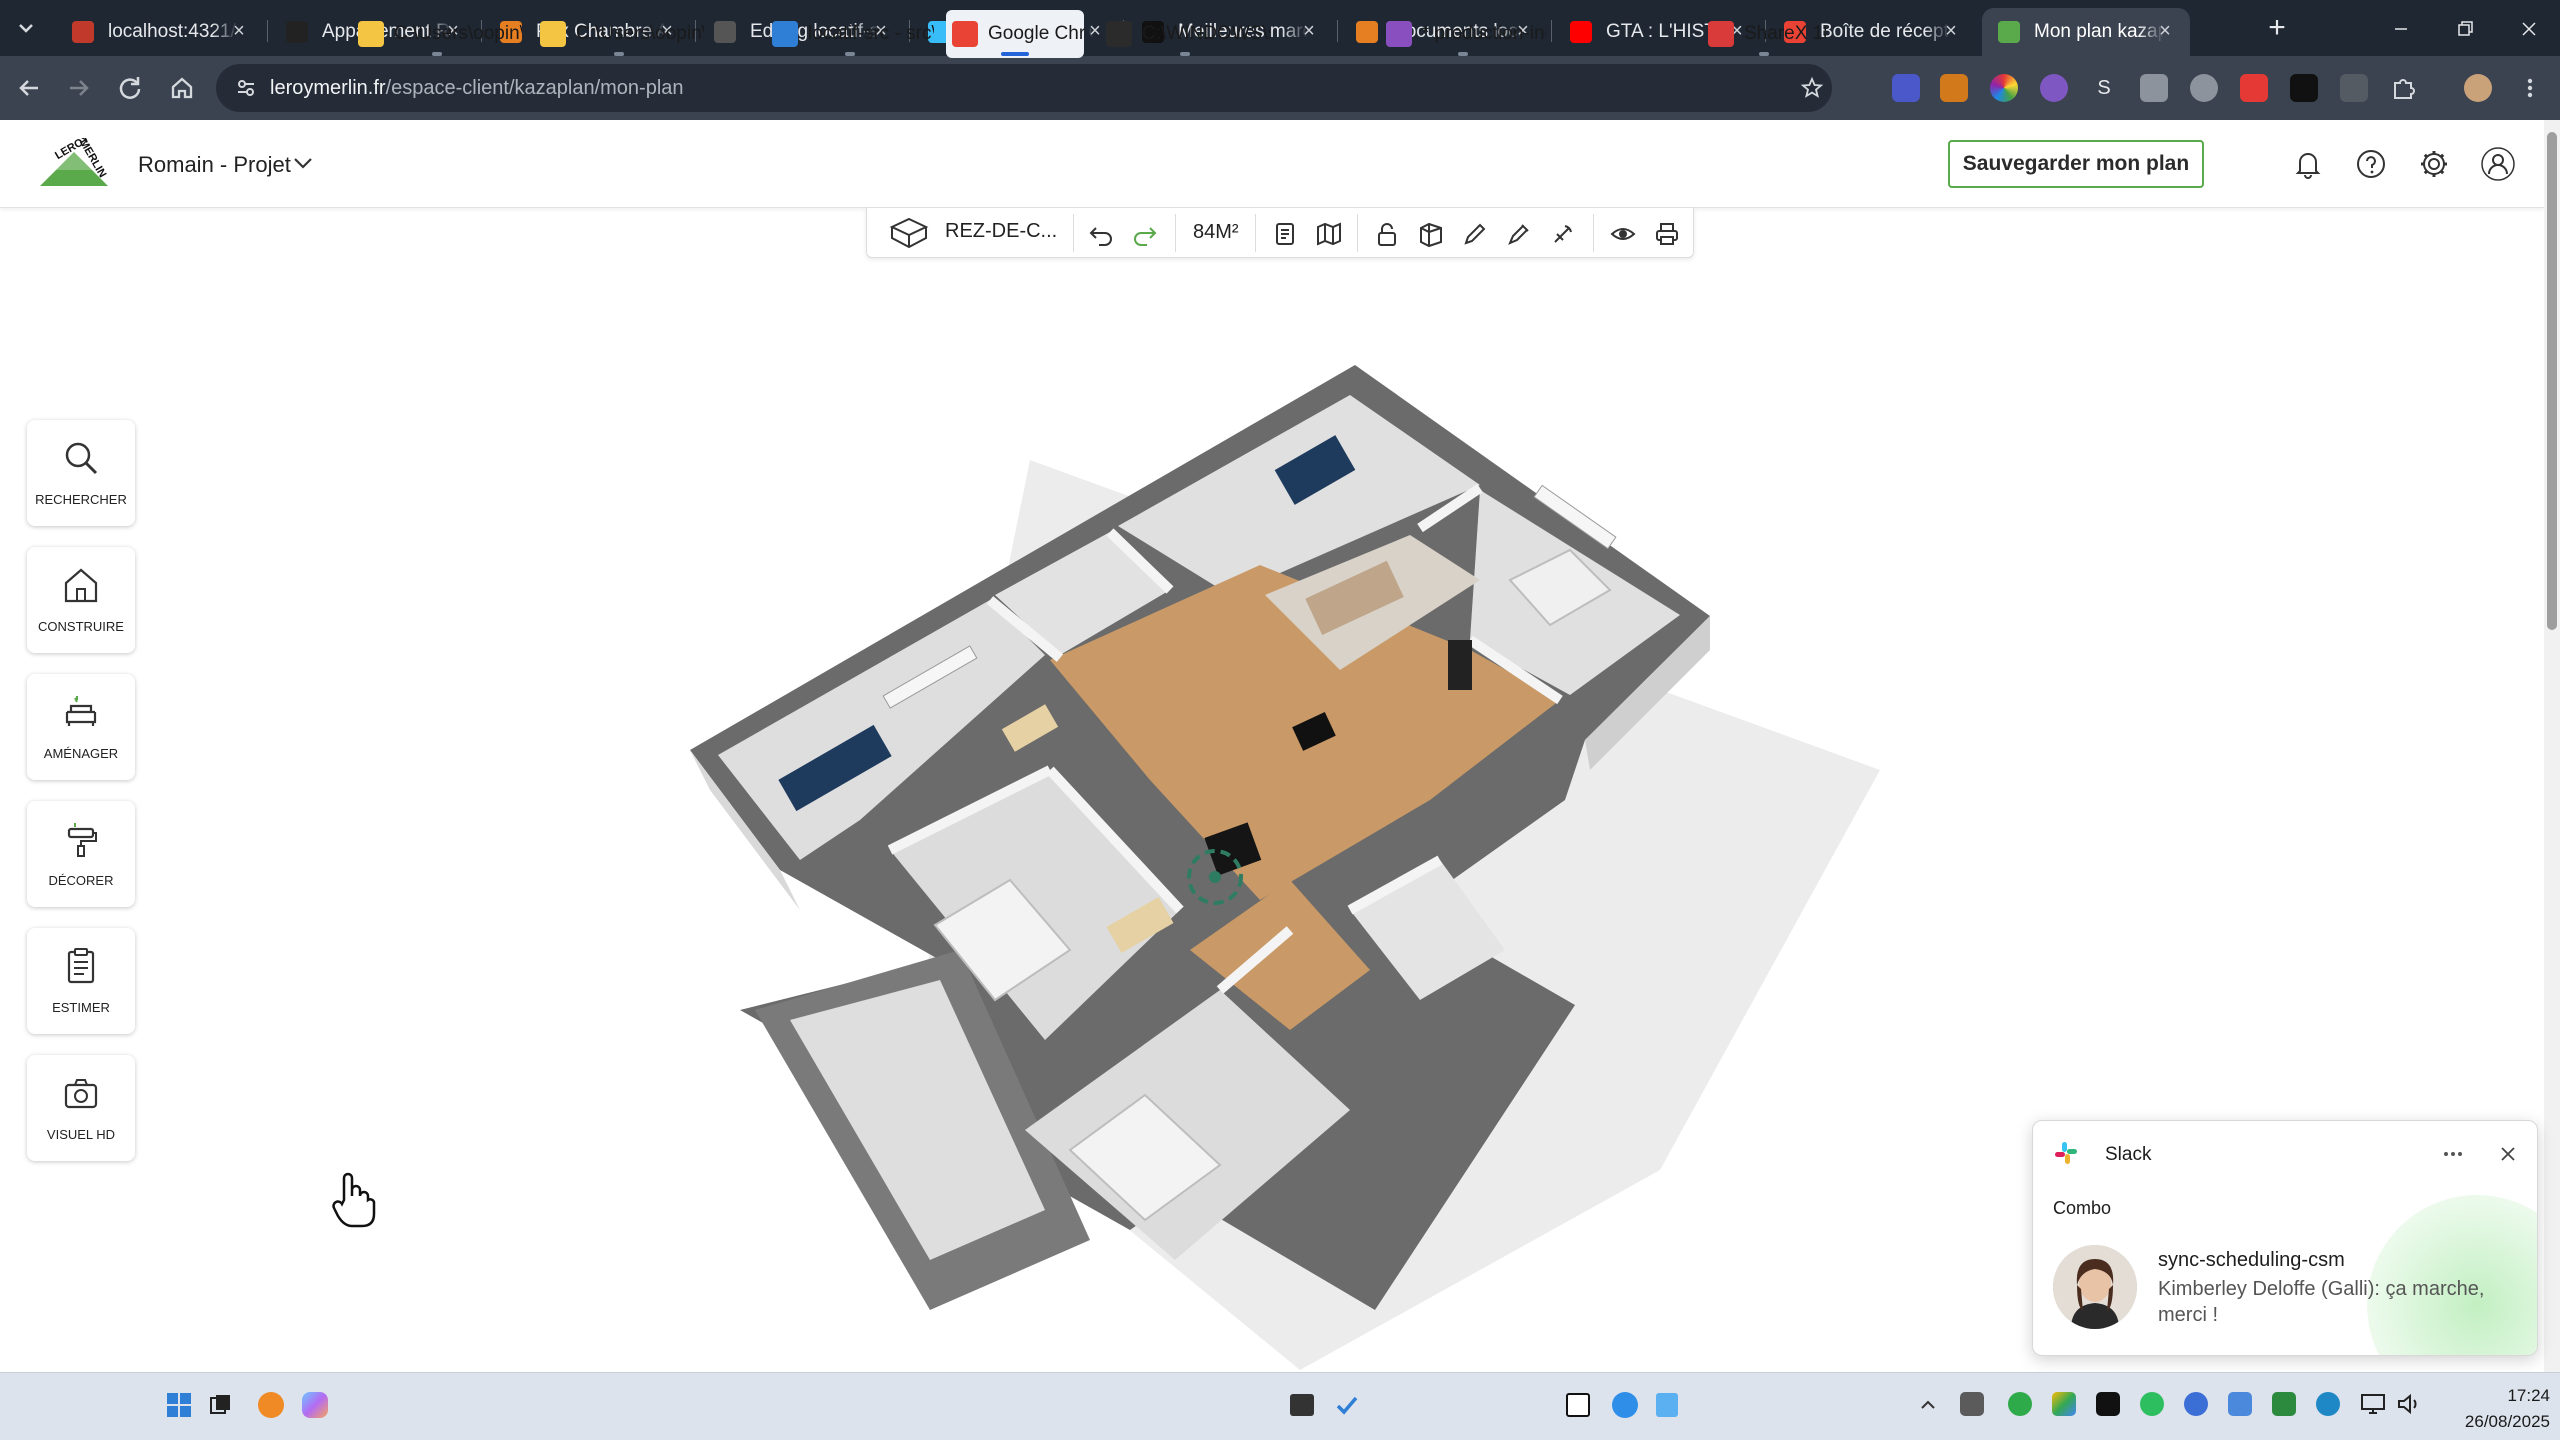  I want to click on search-tool-button: RECHERCHER, so click(81, 473).